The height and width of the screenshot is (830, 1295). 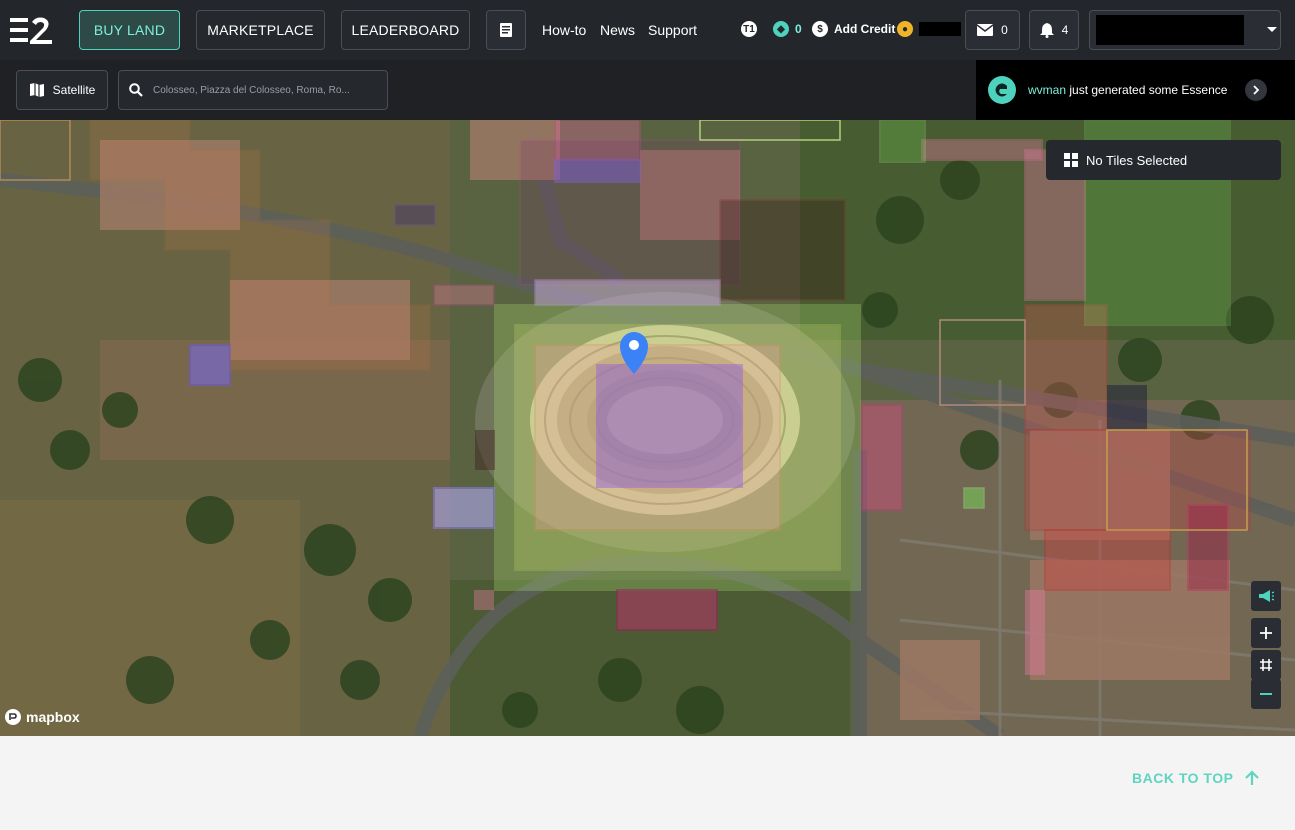 I want to click on leaderboard-button: LEADERBOARD, so click(x=405, y=30).